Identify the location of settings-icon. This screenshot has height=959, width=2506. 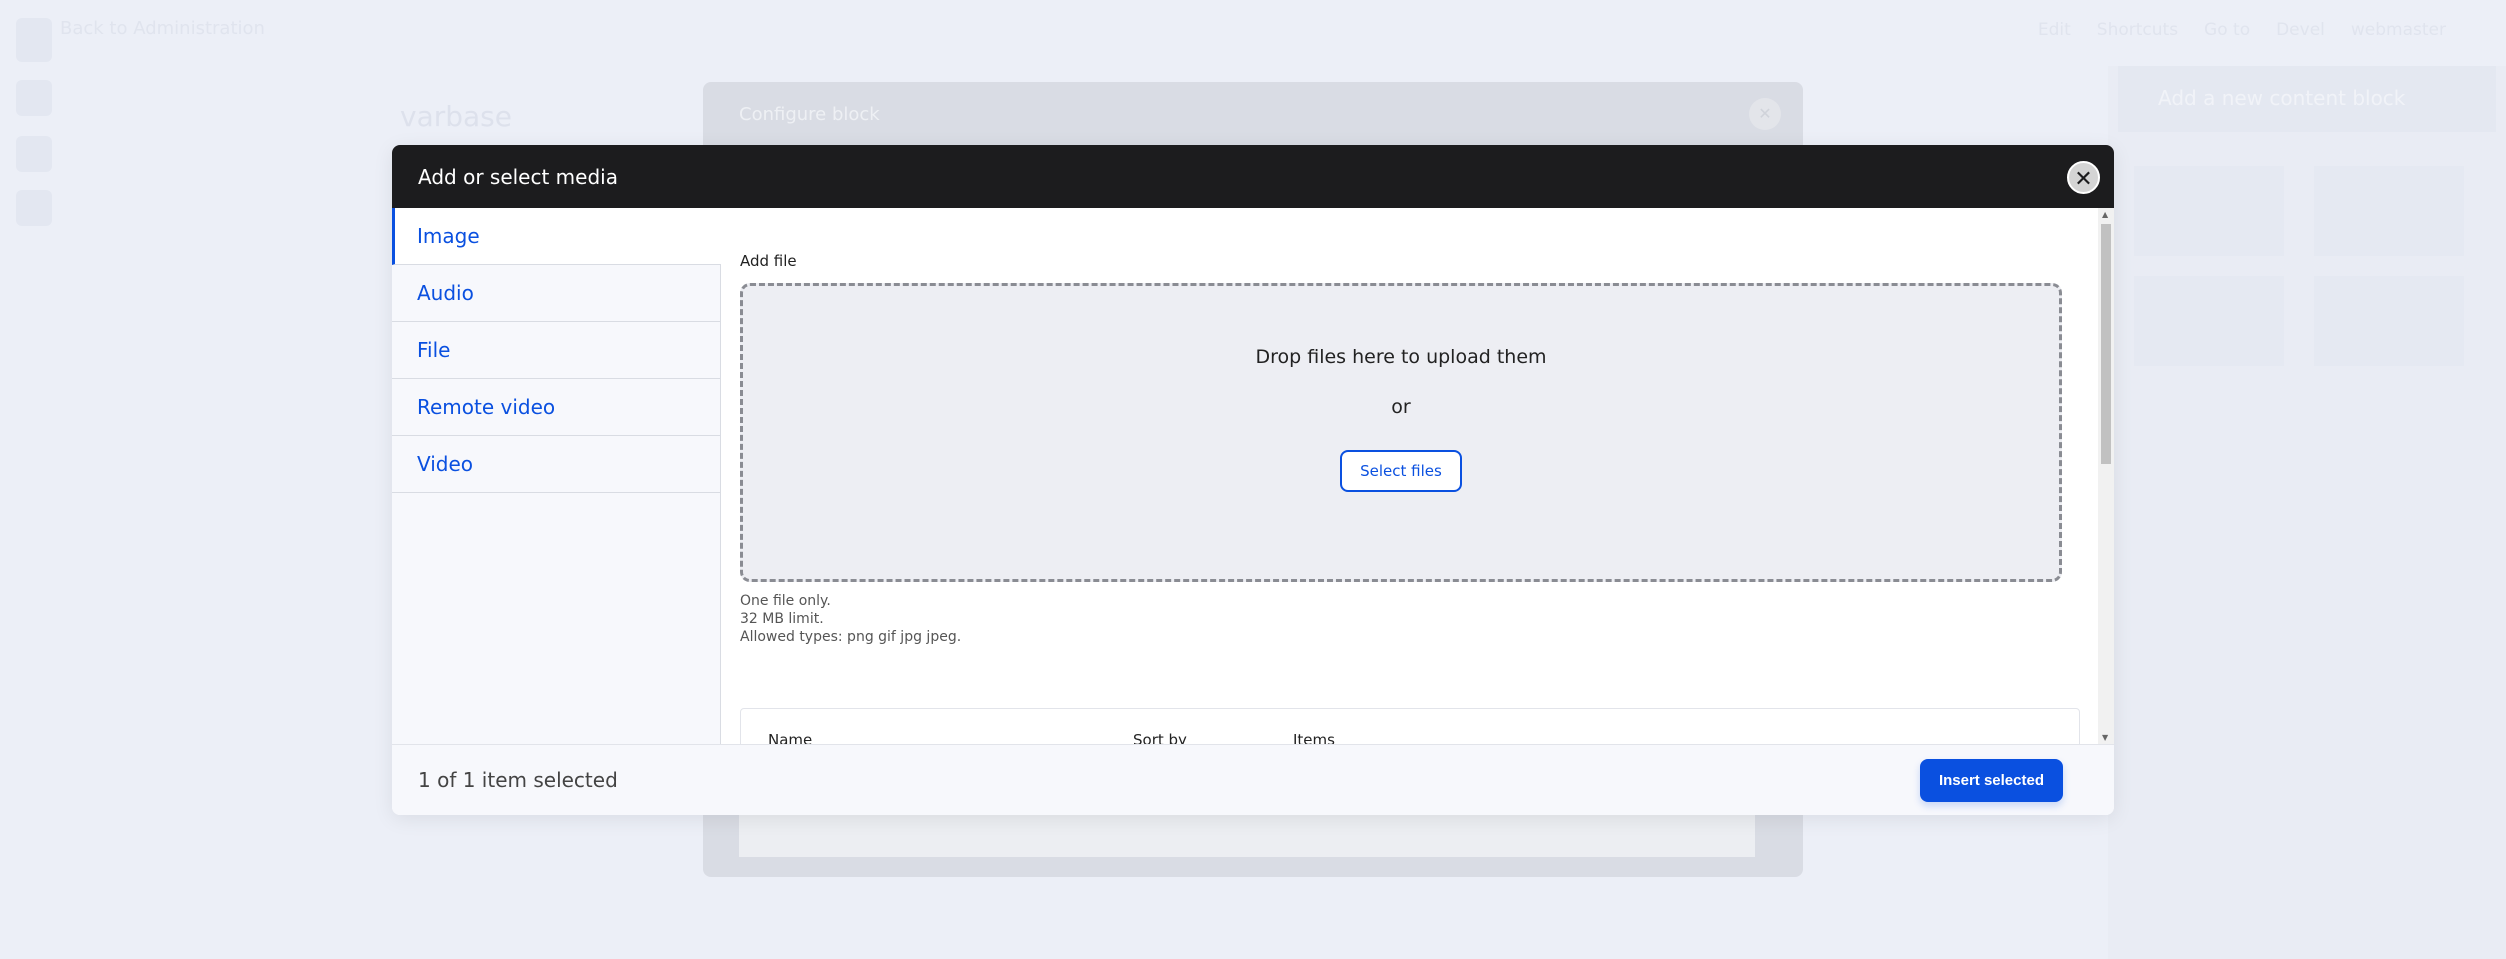
(34, 208).